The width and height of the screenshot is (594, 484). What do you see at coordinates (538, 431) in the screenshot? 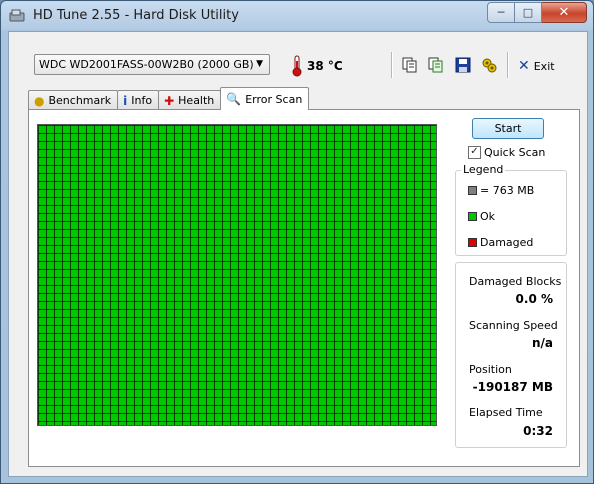
I see `elapsed-time-value: 0:32` at bounding box center [538, 431].